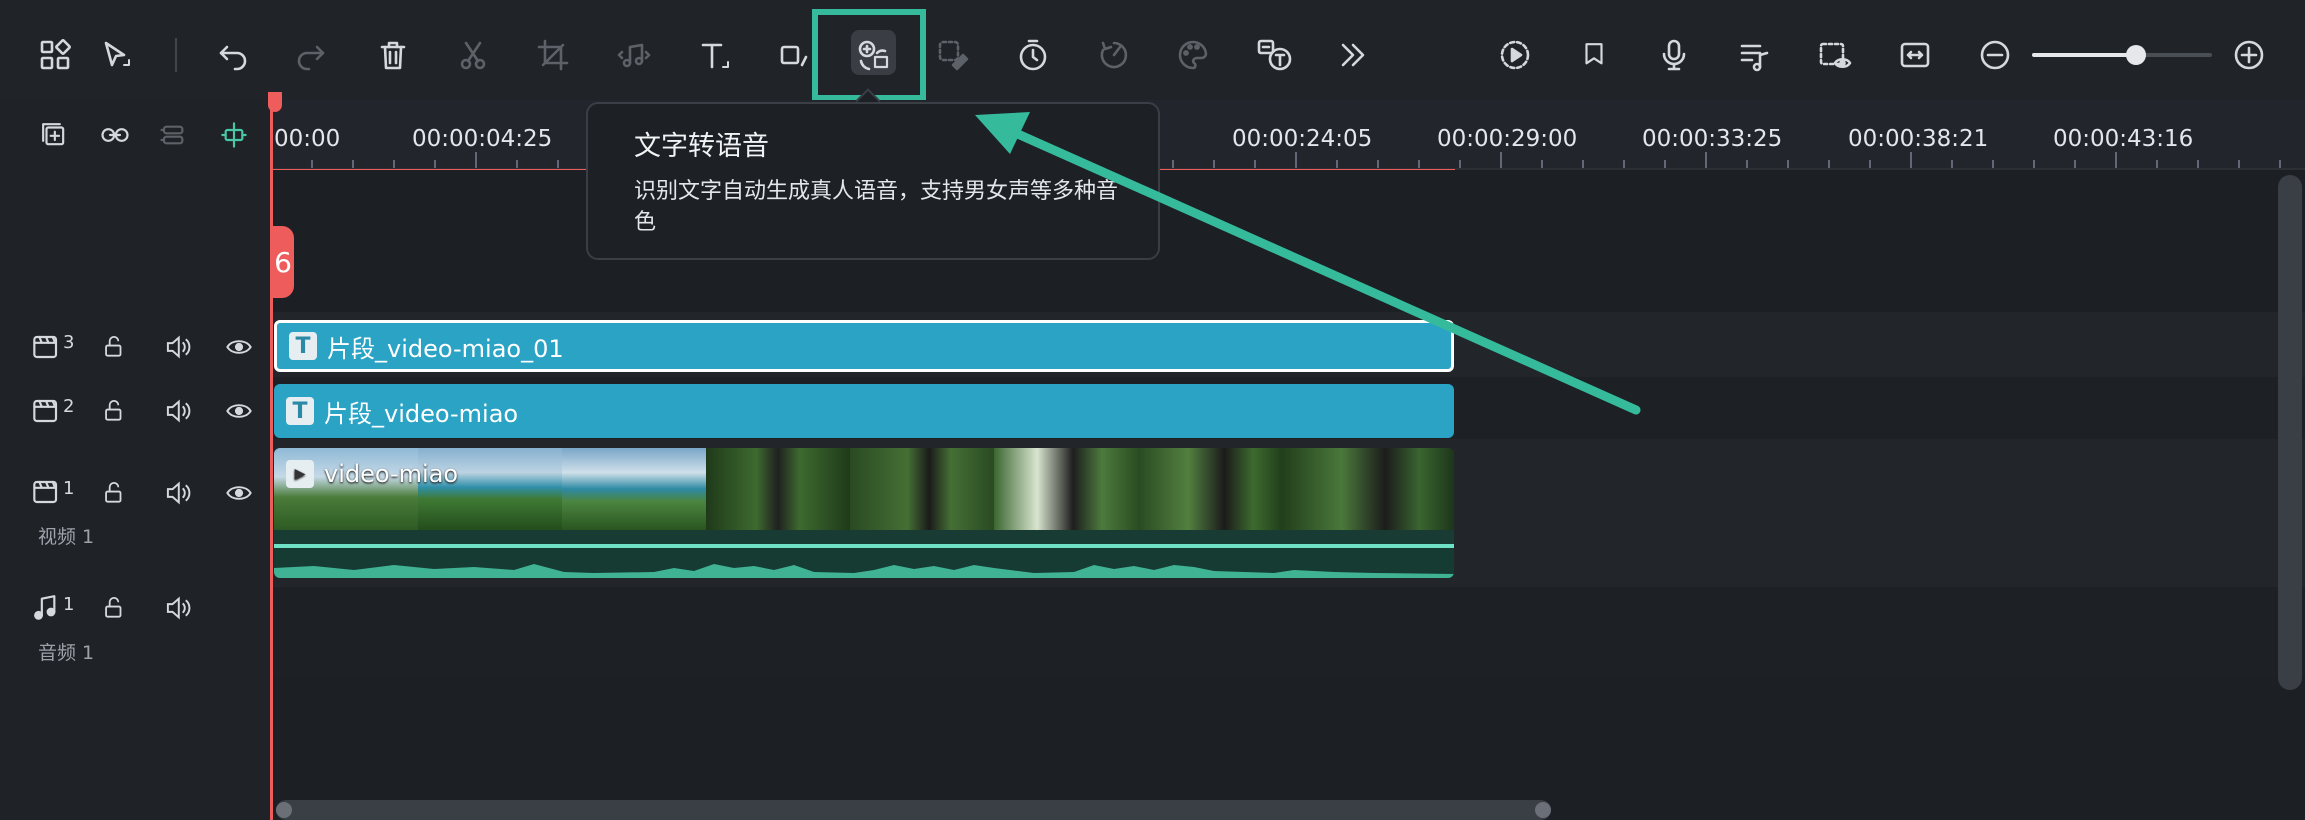 This screenshot has height=820, width=2305. I want to click on crop-icon, so click(553, 55).